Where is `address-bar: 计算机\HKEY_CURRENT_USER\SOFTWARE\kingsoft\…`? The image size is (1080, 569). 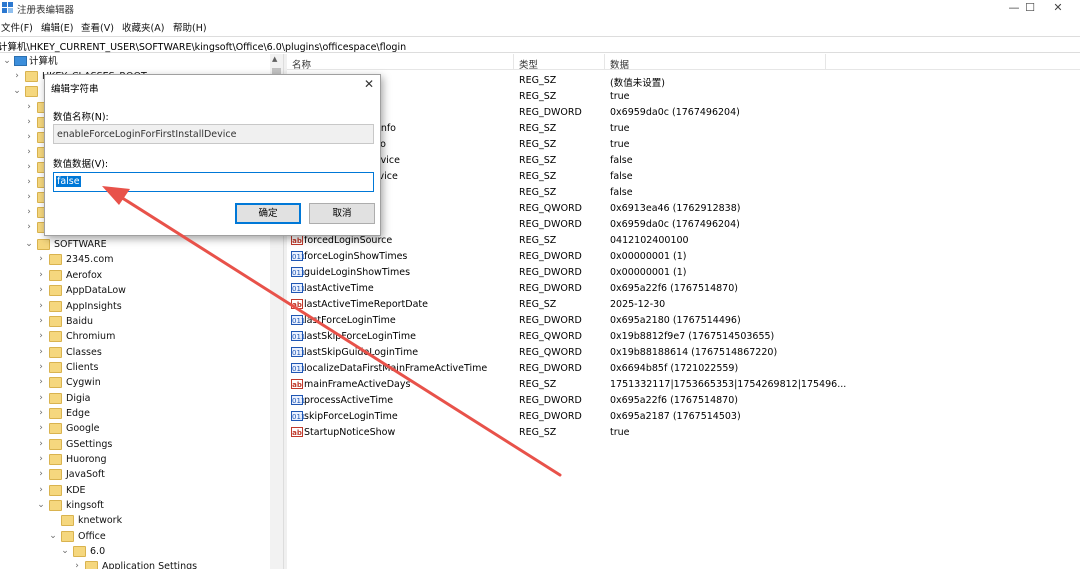 address-bar: 计算机\HKEY_CURRENT_USER\SOFTWARE\kingsoft\… is located at coordinates (540, 44).